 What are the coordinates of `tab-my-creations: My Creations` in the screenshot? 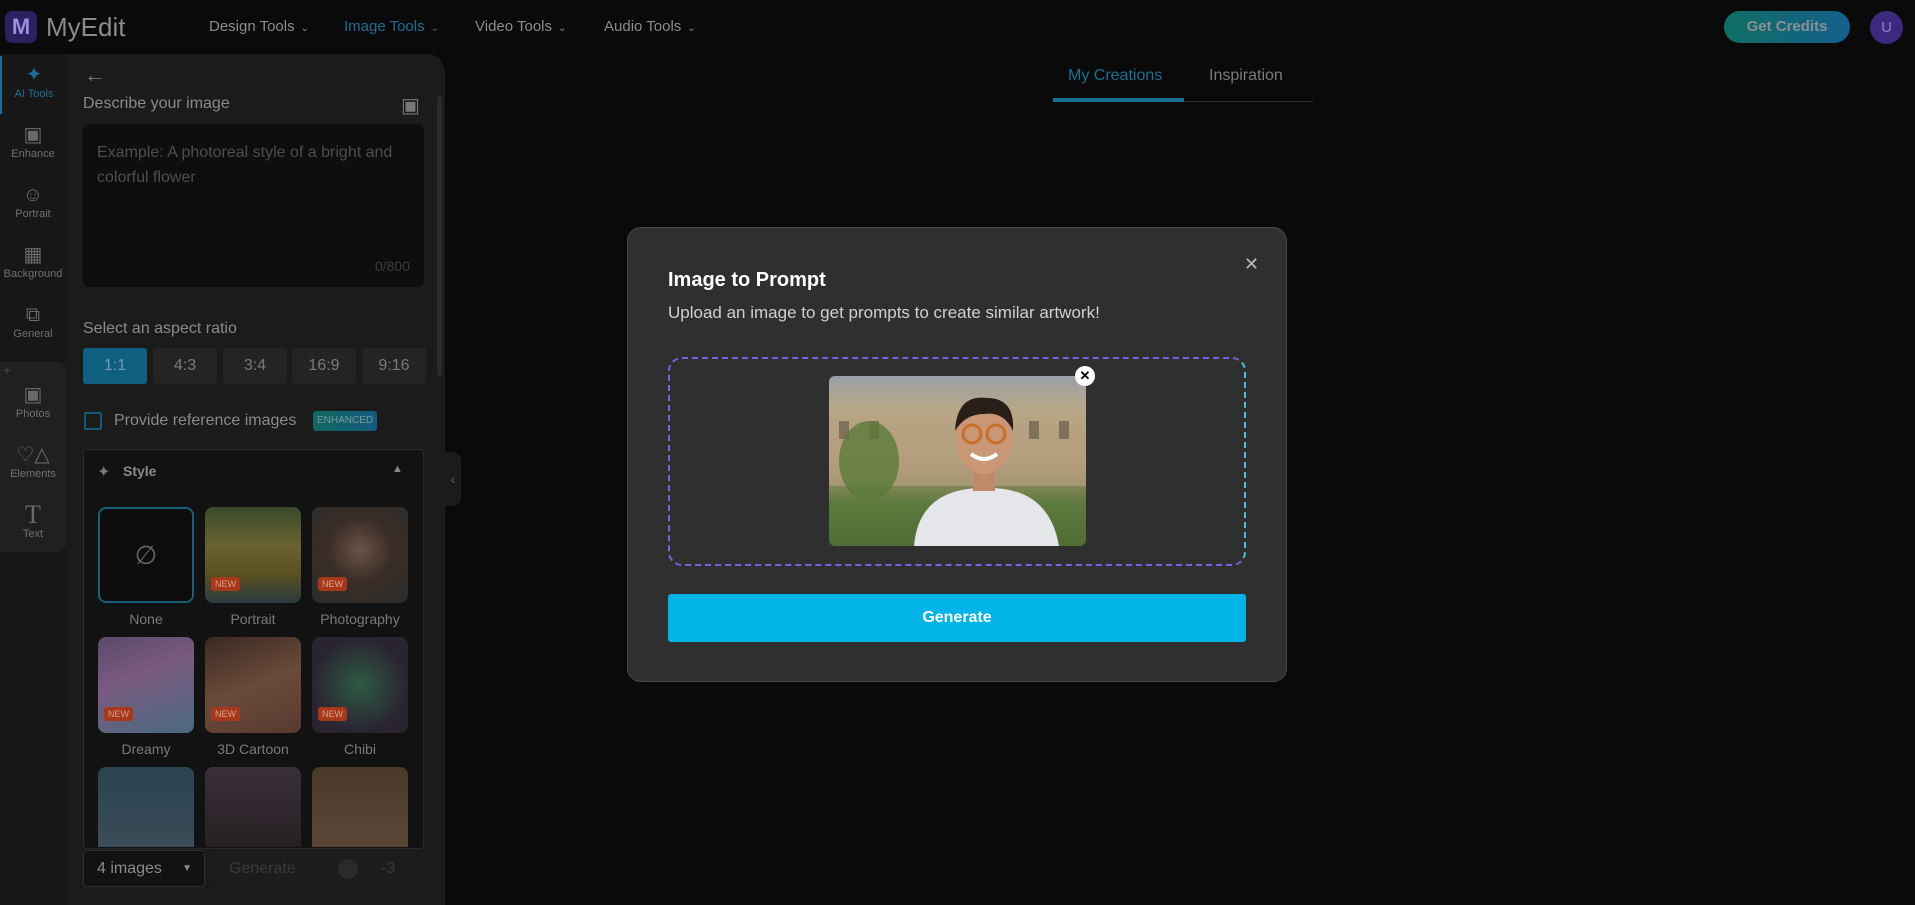 It's located at (1115, 76).